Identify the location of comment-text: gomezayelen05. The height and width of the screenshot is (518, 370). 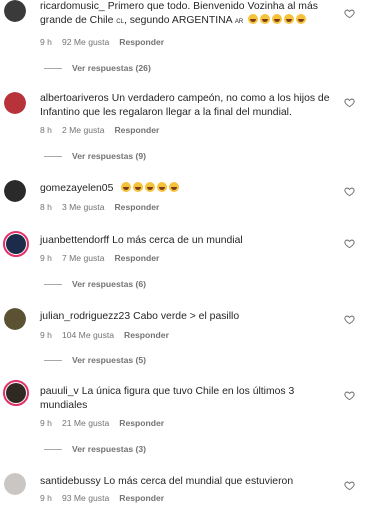
(185, 189).